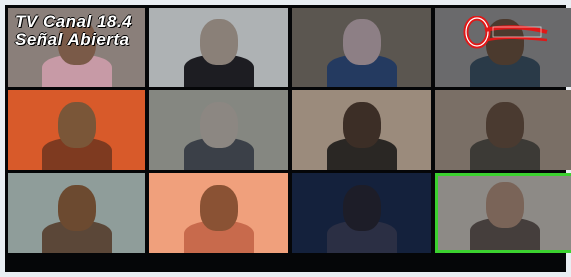 This screenshot has height=277, width=571. I want to click on channel-overlay: TV Canal 18.4 Señal Abierta, so click(73, 30).